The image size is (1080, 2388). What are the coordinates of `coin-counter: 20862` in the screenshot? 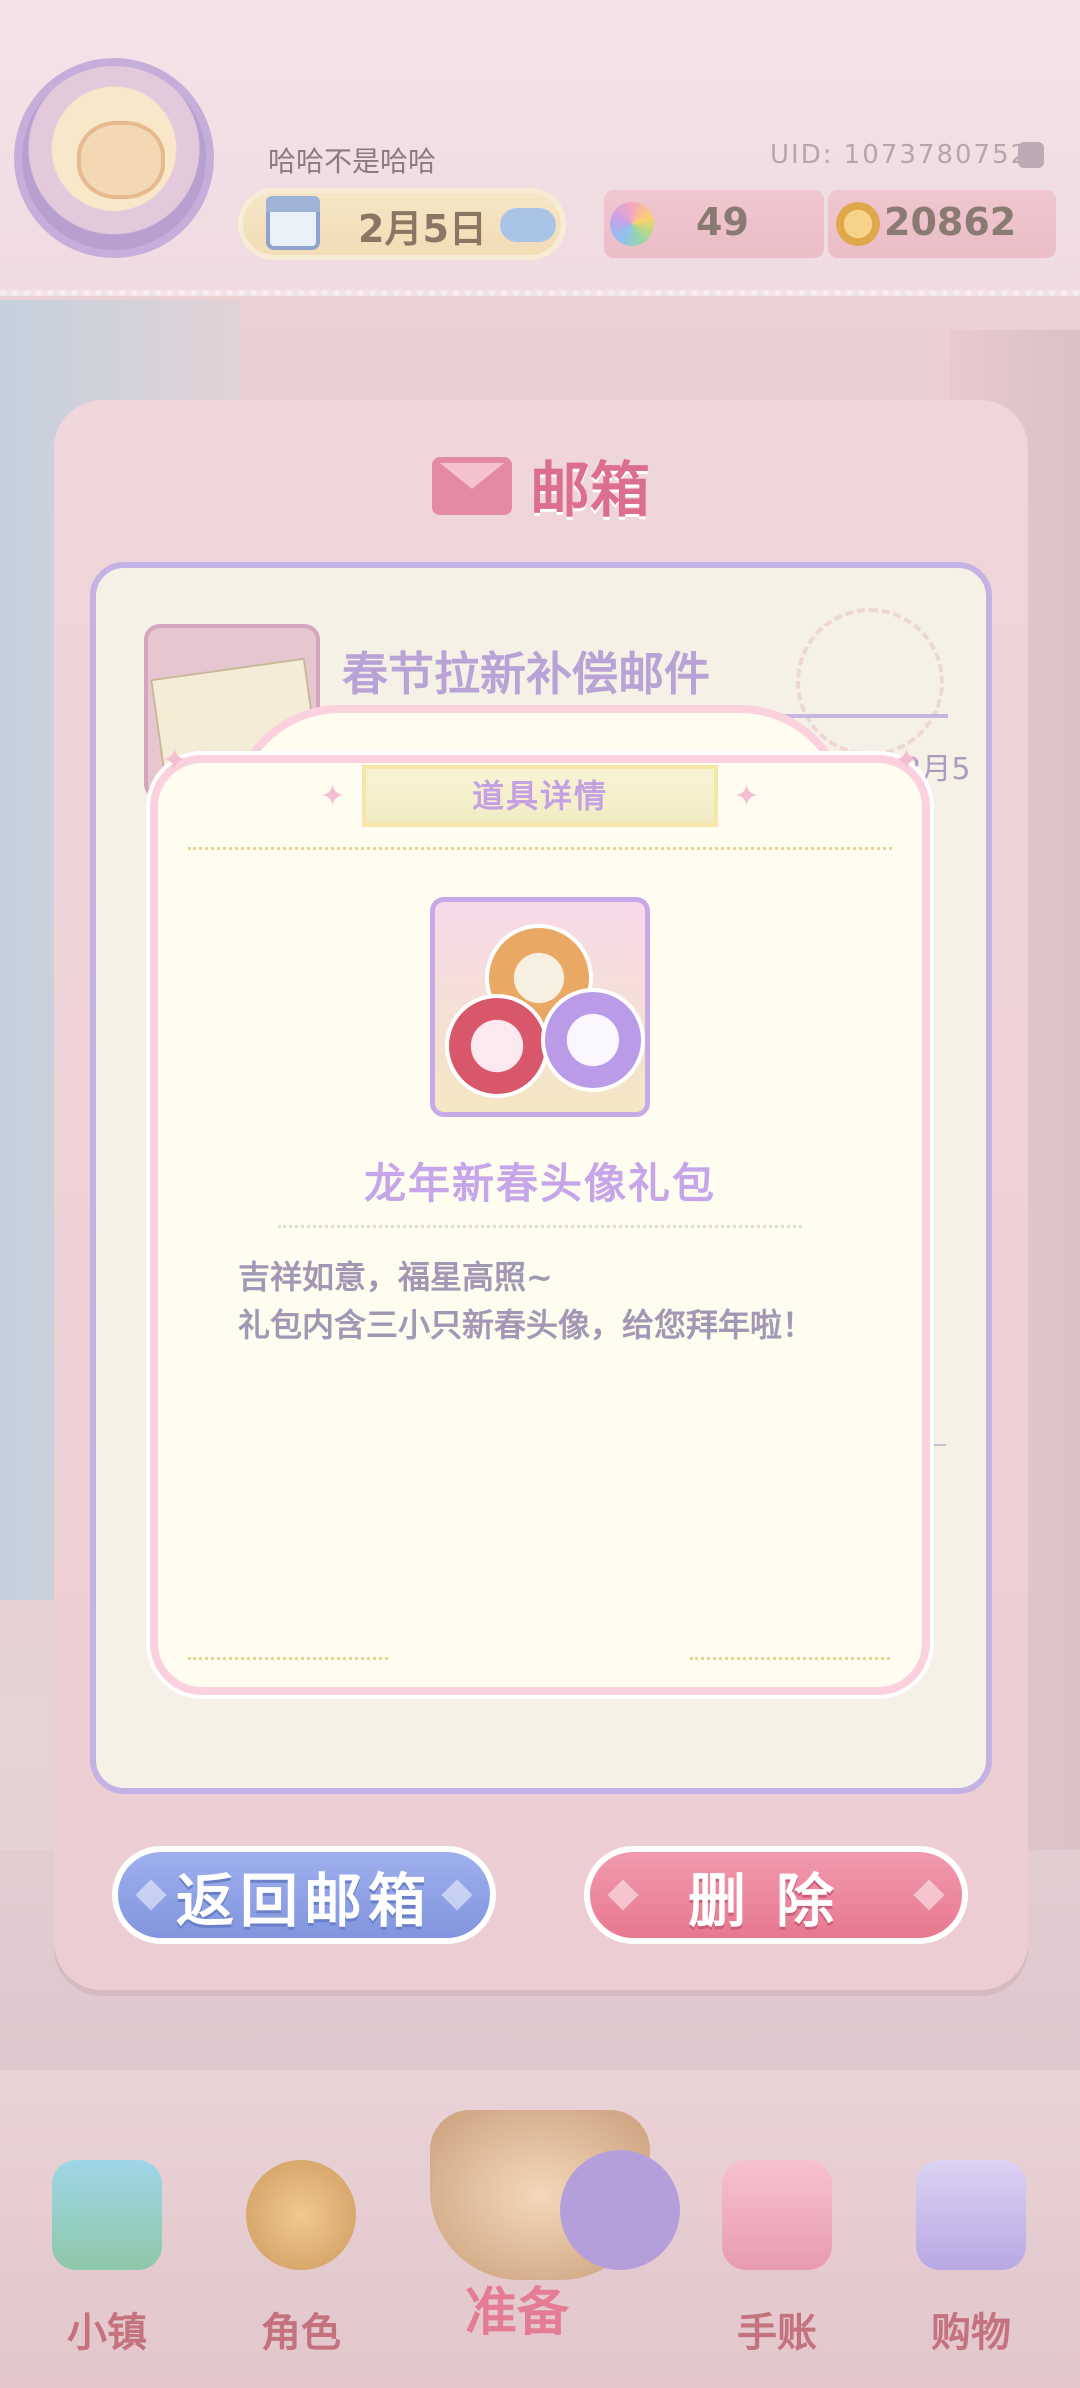 It's located at (942, 224).